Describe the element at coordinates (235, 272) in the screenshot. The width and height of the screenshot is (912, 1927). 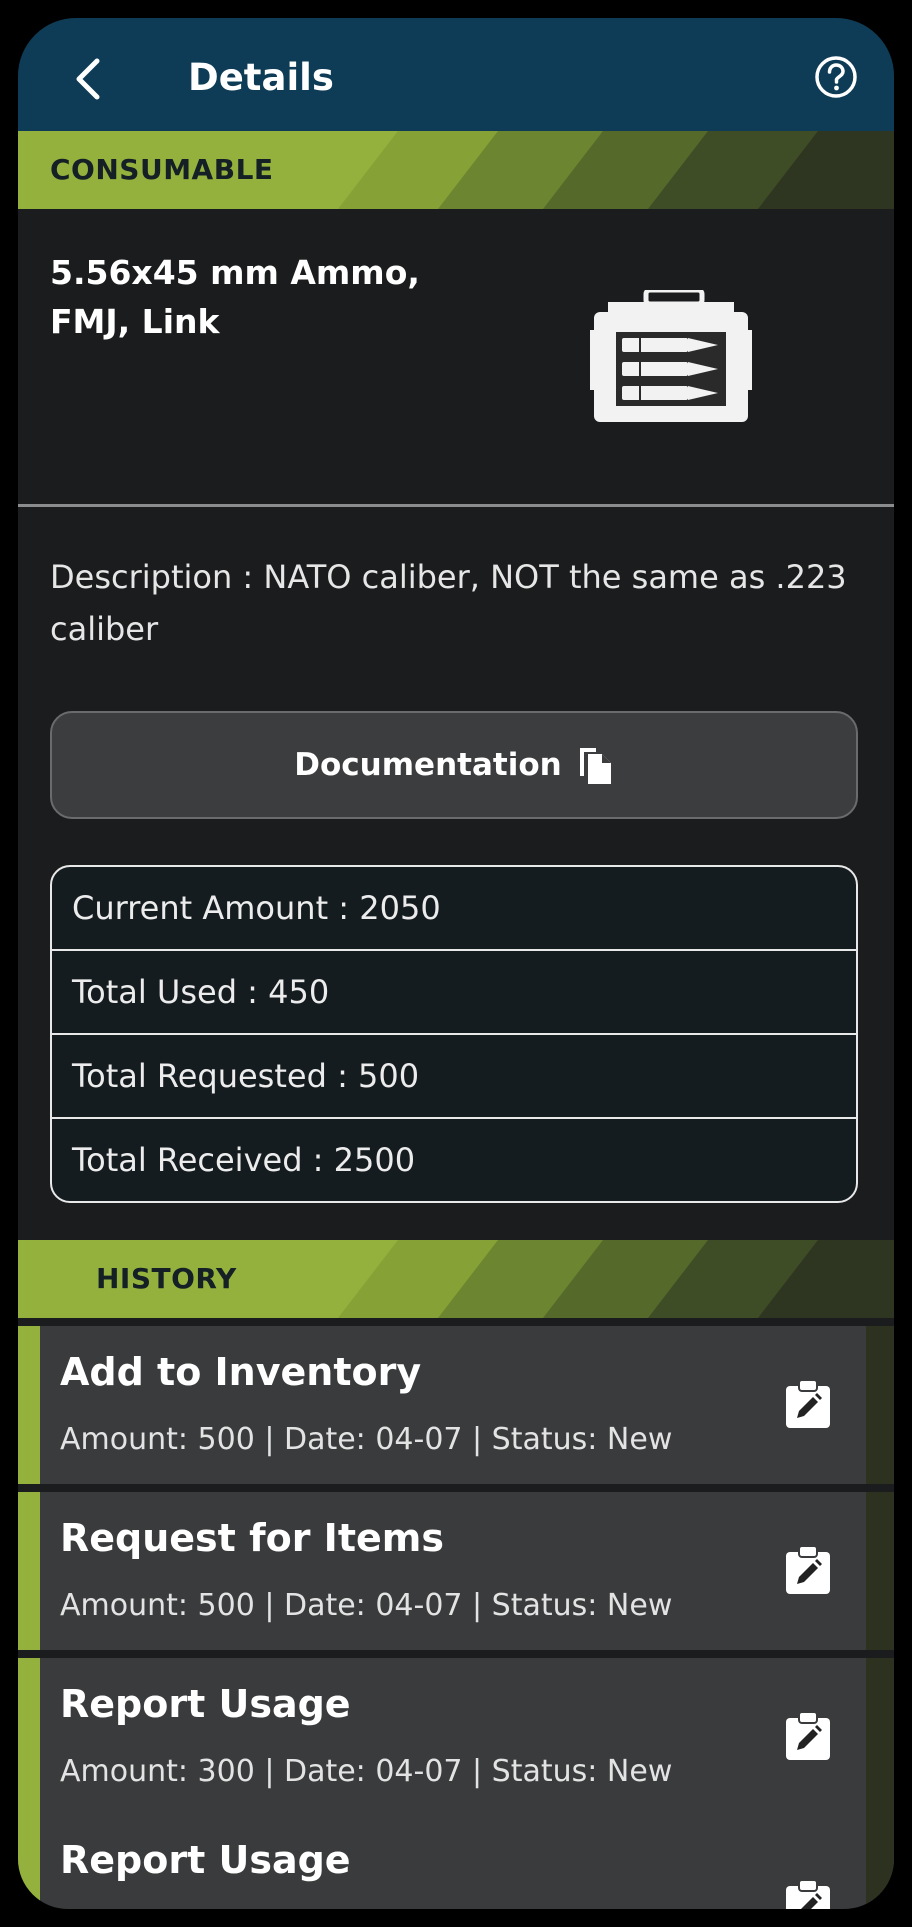
I see `product-name-line1: 5.56x45 mm Ammo,` at that location.